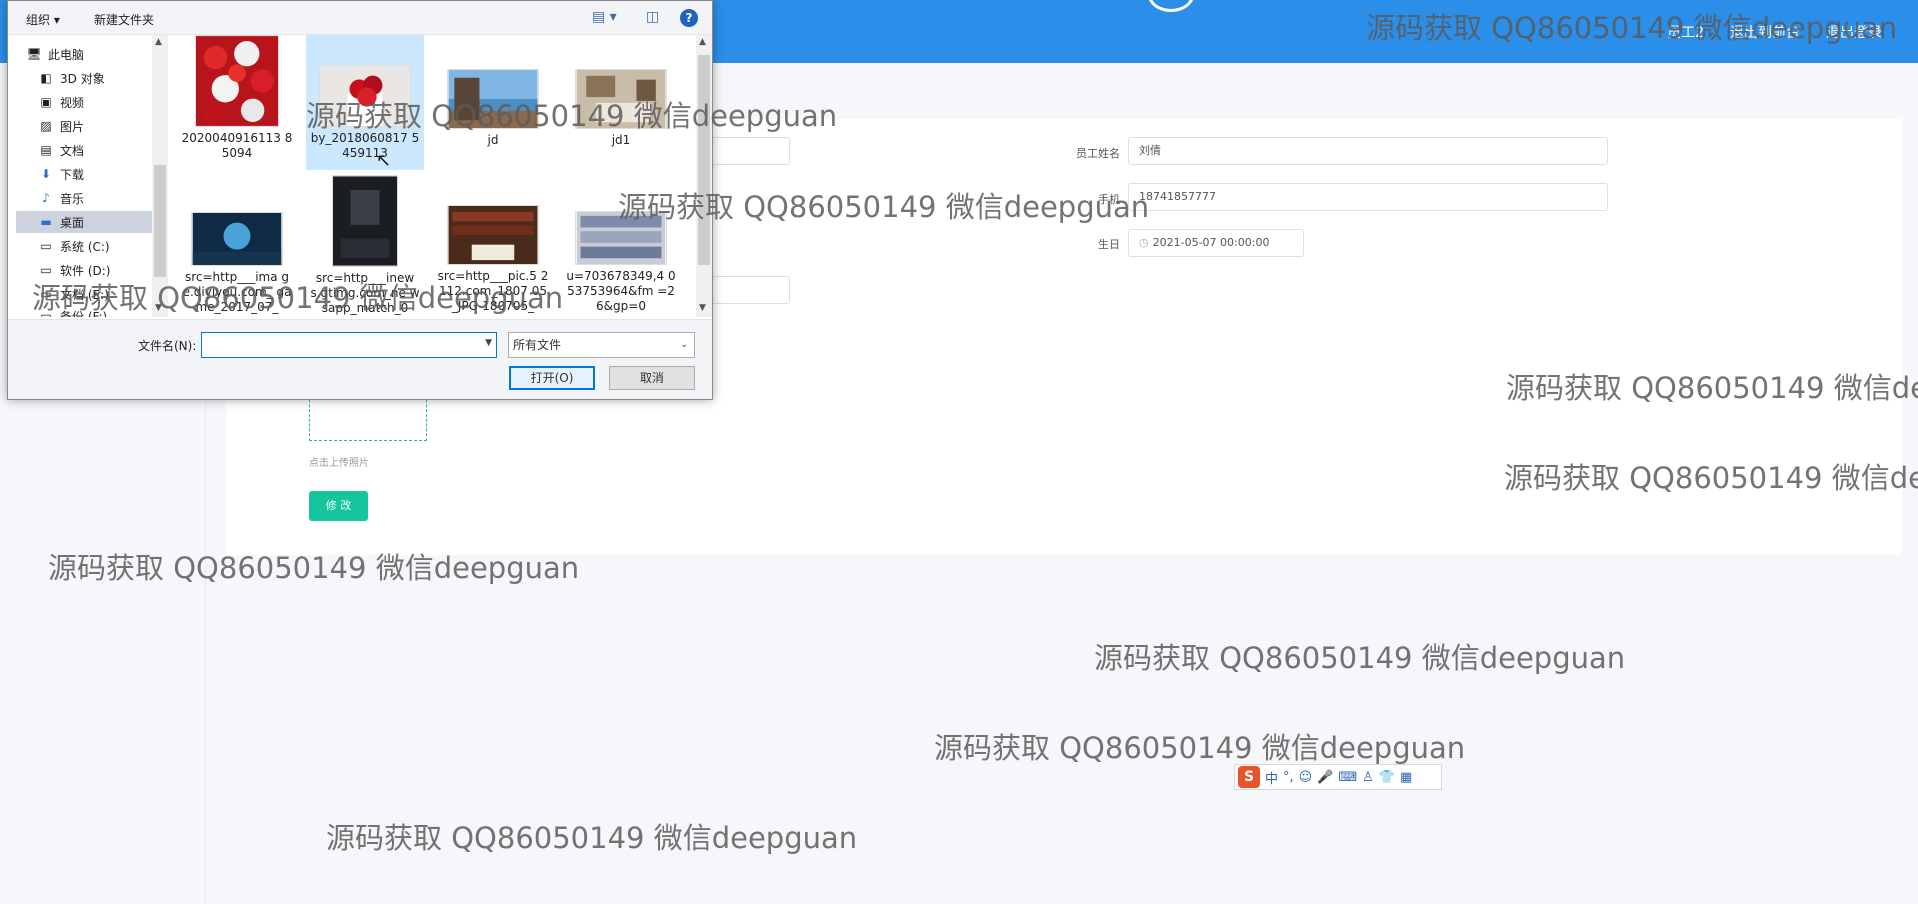  Describe the element at coordinates (360, 359) in the screenshot. I see `dialog-footer: 文件名(N): ▼ 所有文件 ⌄ 打开(O) 取消` at that location.